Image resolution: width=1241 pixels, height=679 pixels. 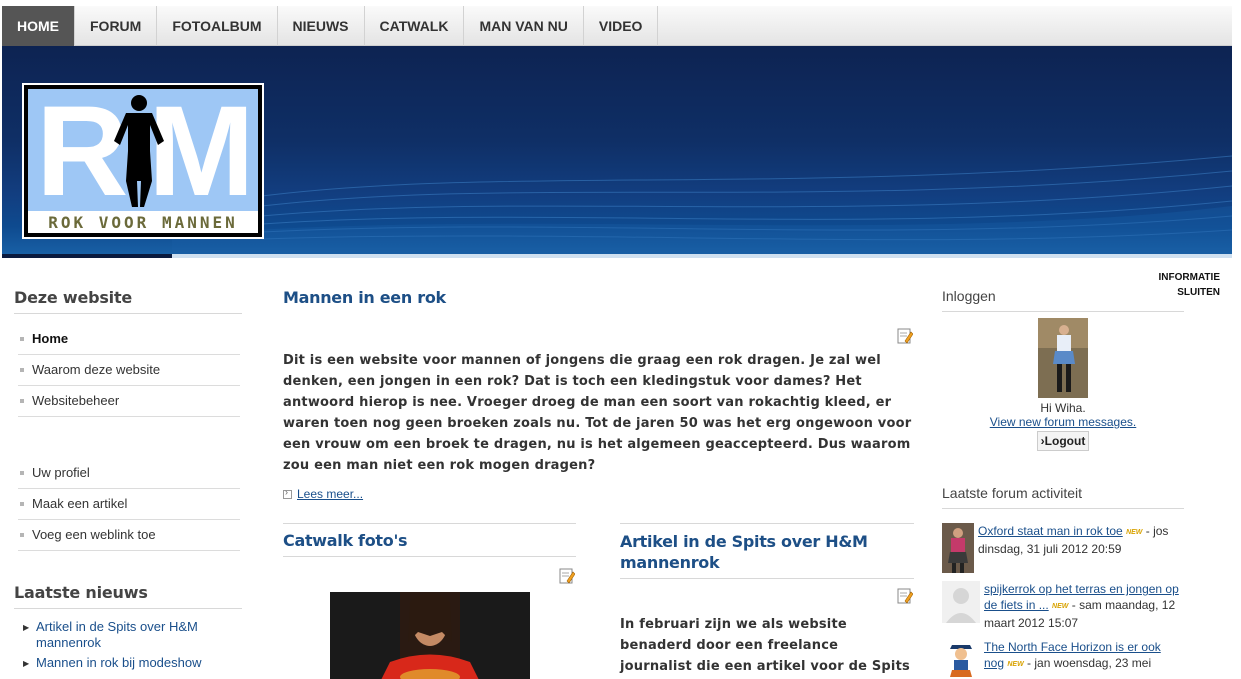 I want to click on news-item: Mannen in rok bij modeshow, so click(x=128, y=663).